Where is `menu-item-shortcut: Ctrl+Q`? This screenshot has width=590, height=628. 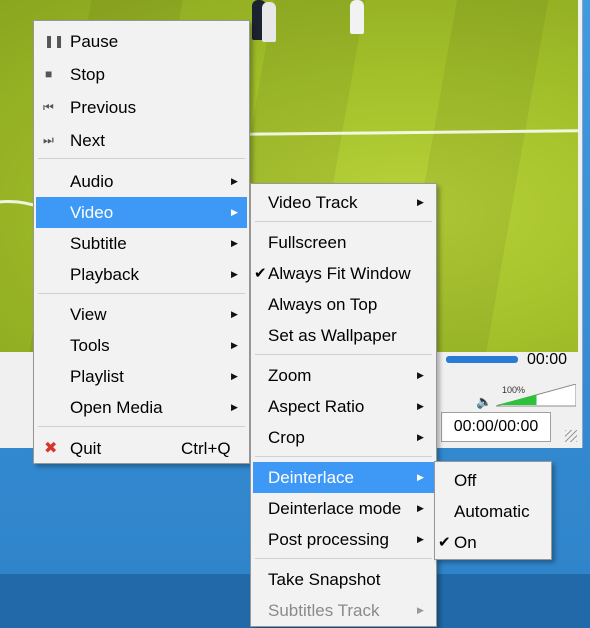 menu-item-shortcut: Ctrl+Q is located at coordinates (206, 448).